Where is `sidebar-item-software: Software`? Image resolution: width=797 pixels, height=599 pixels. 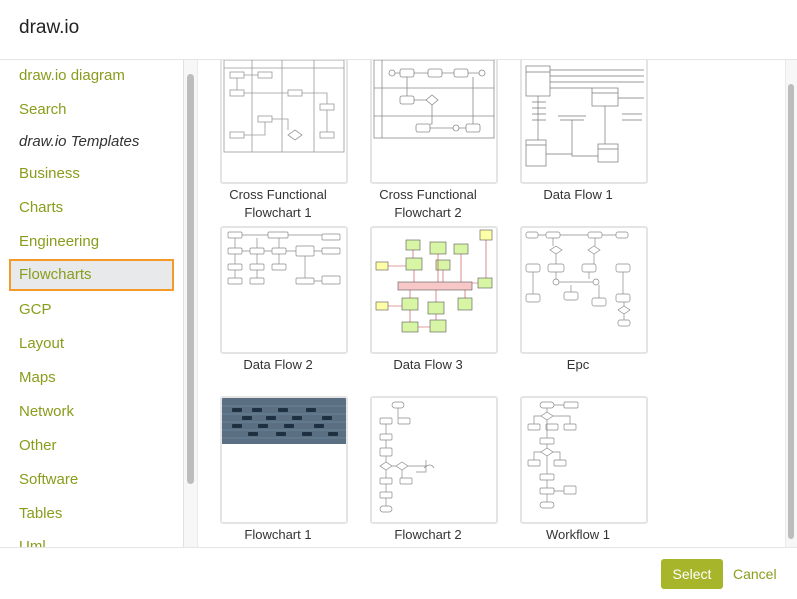 sidebar-item-software: Software is located at coordinates (91, 480).